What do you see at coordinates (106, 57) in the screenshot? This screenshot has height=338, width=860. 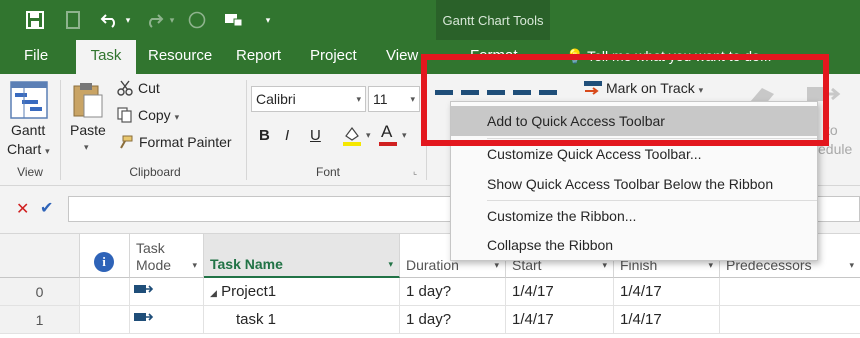 I see `tab-task: Task` at bounding box center [106, 57].